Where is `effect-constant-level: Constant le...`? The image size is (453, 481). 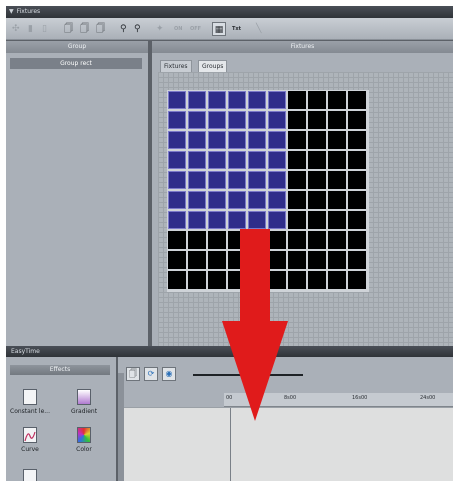
effect-constant-level: Constant le... is located at coordinates (30, 402).